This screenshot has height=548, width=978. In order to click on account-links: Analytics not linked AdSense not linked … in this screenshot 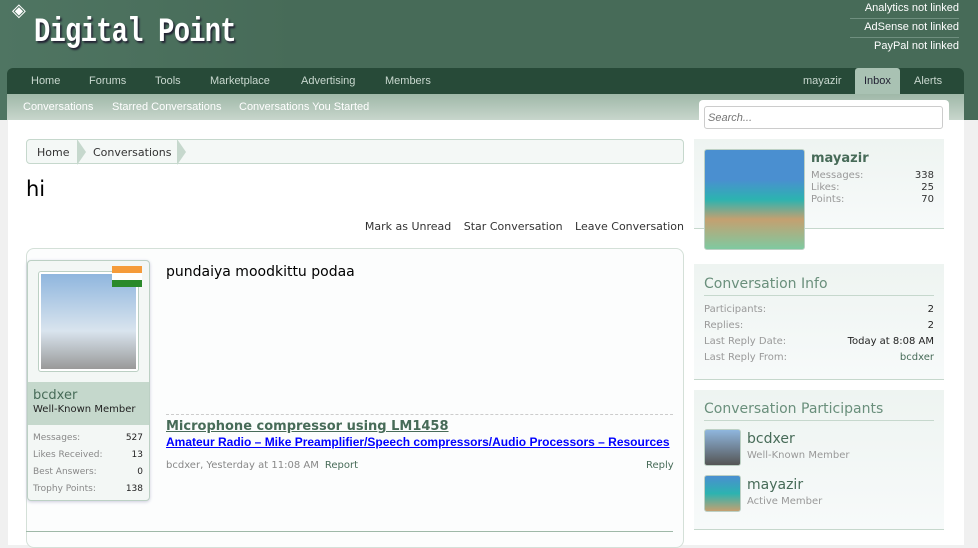, I will do `click(904, 28)`.